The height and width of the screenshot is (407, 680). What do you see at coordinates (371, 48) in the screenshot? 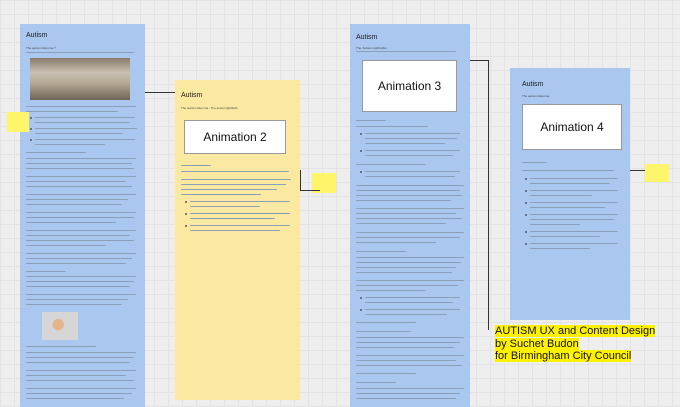
I see `panel-subtitle: The 'Autism Lightbulbs'` at bounding box center [371, 48].